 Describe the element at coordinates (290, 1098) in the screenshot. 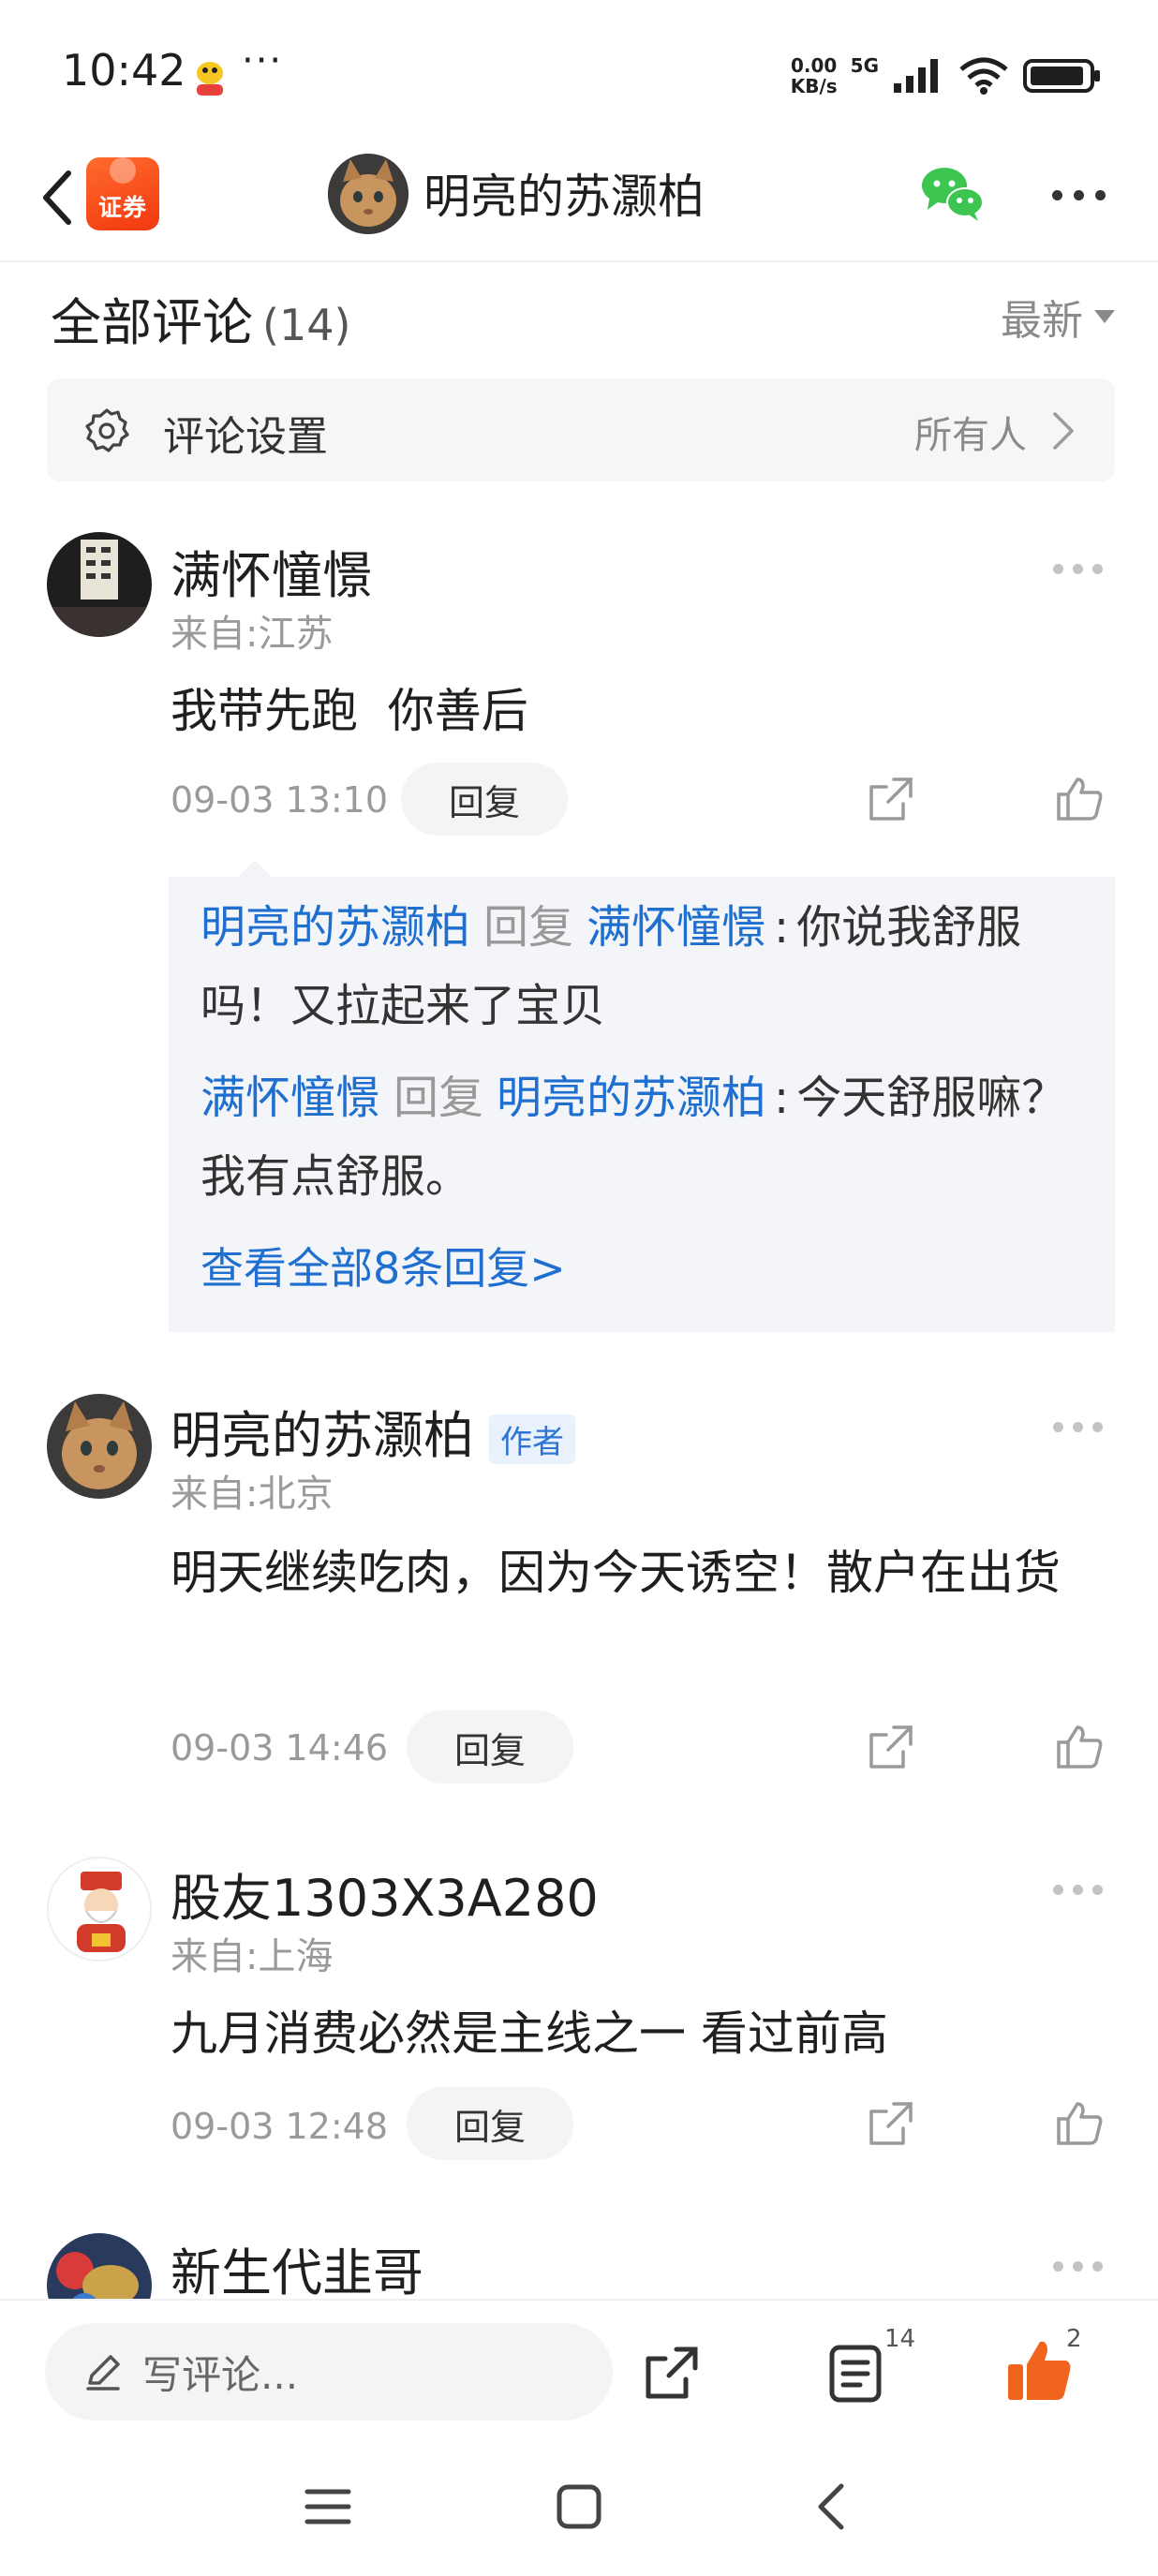

I see `reply-from-user: 满怀憧憬` at that location.